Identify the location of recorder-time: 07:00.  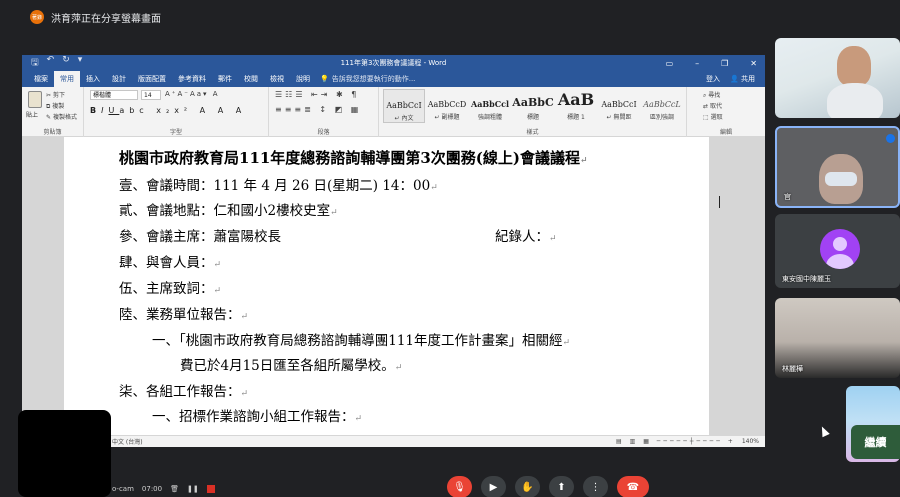
(152, 489).